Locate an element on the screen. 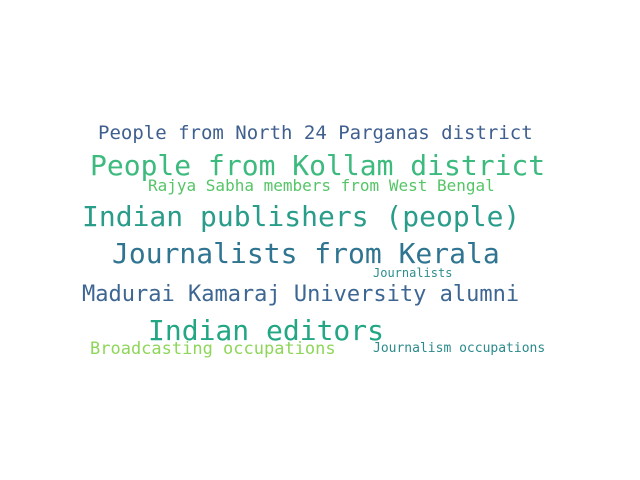  cloud-word-rajya-sabha: Rajya Sabha members from West Bengal is located at coordinates (321, 185).